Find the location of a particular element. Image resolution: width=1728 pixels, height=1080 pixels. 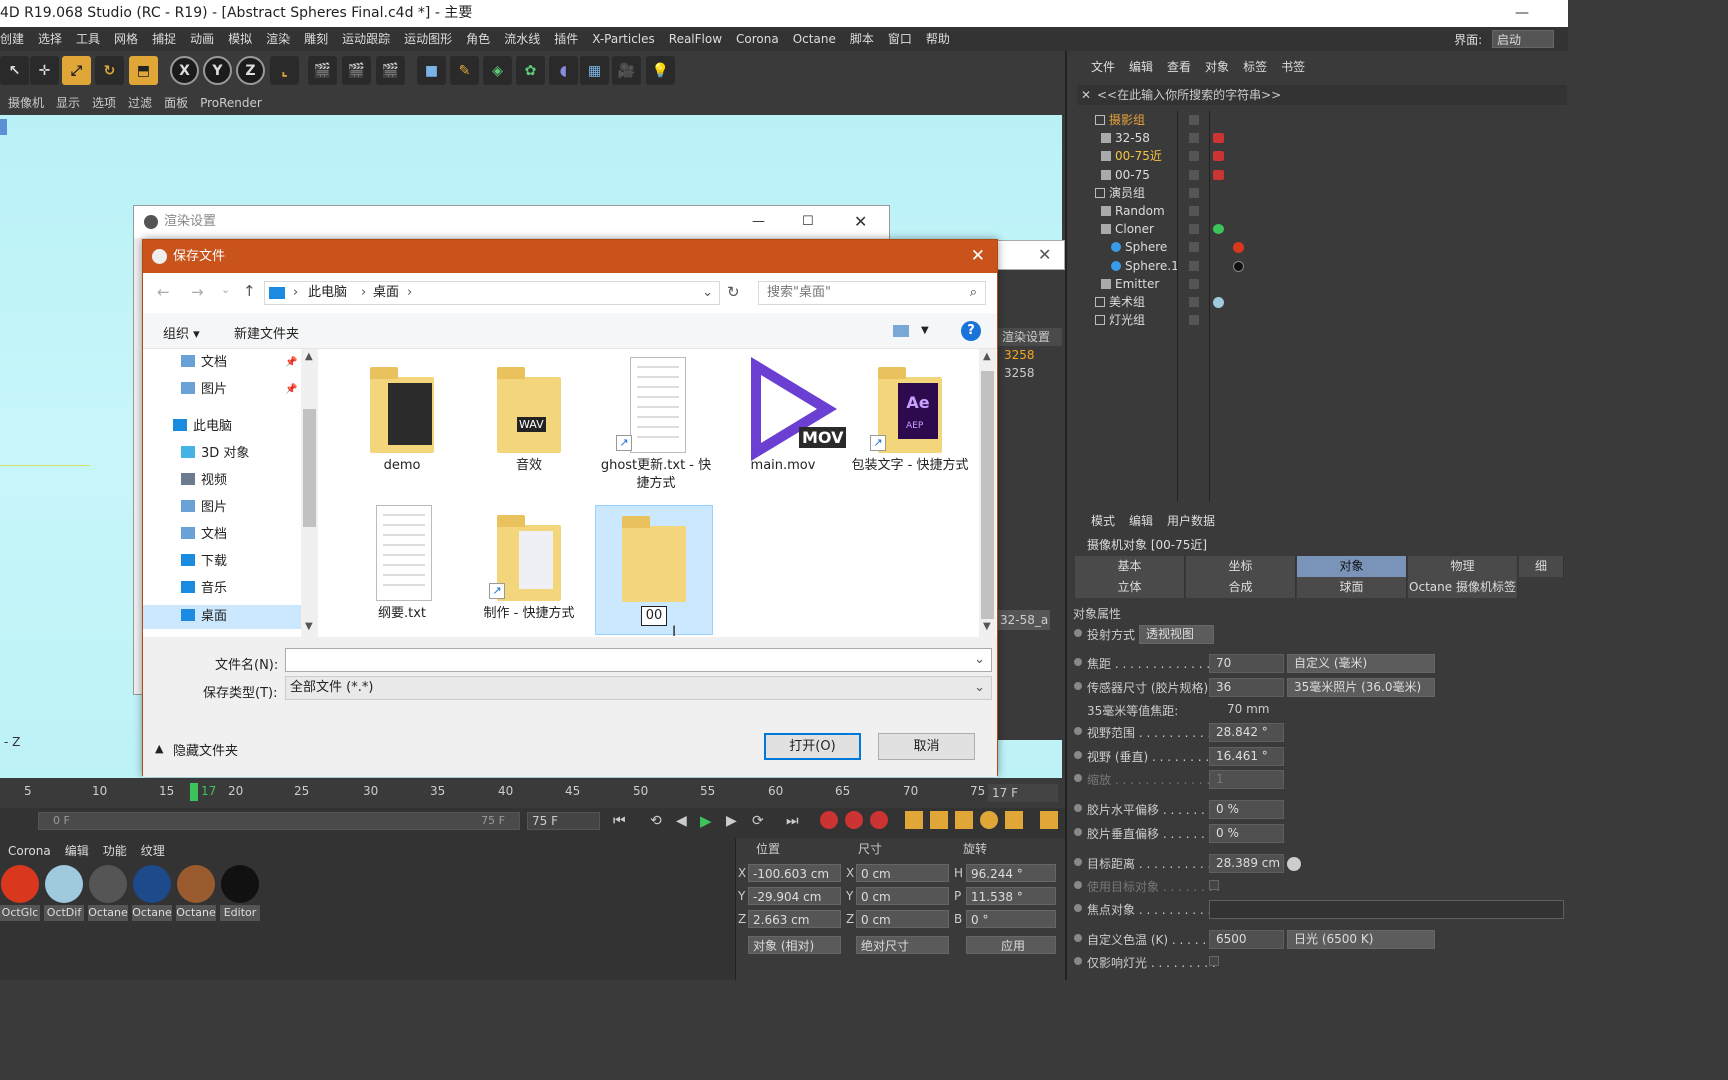

layout-select: 启动 is located at coordinates (1523, 39).